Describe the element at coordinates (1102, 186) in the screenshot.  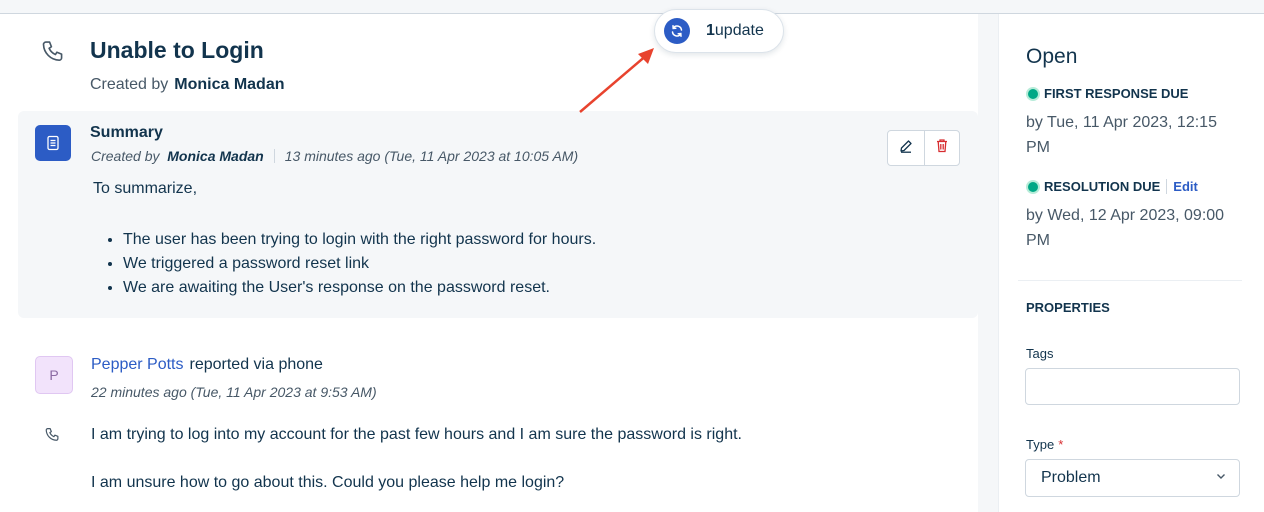
I see `resolution-label-text: RESOLUTION DUE` at that location.